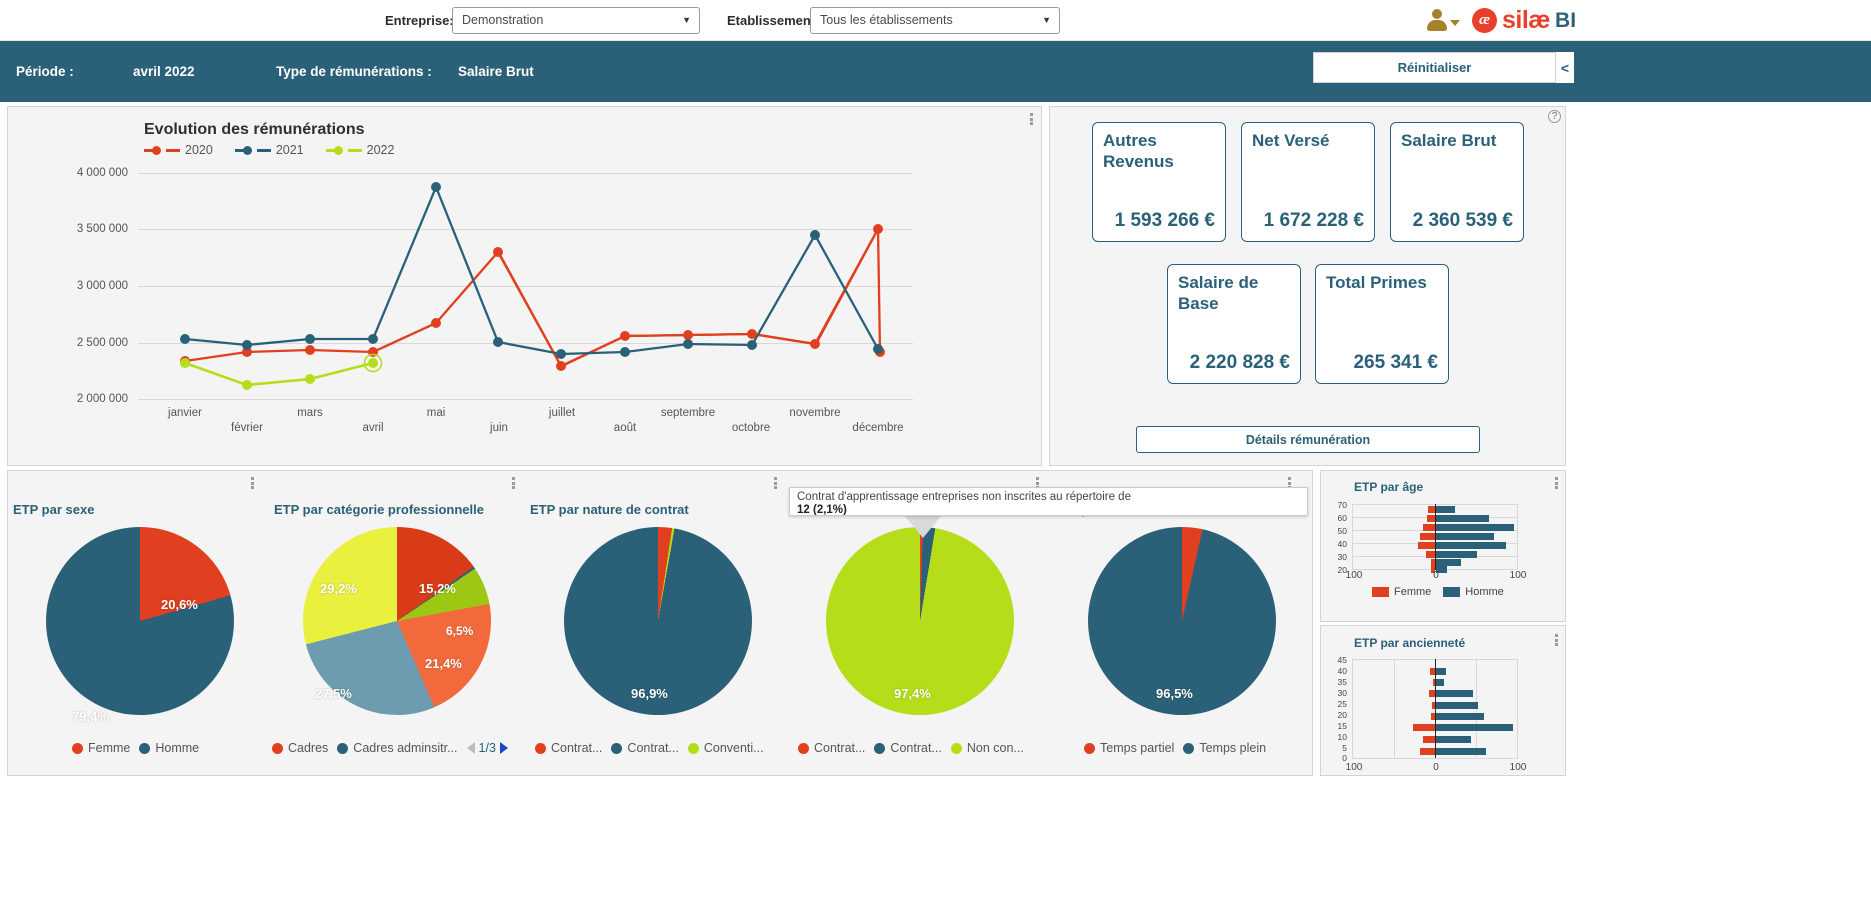 Image resolution: width=1871 pixels, height=920 pixels. I want to click on triangle-left-icon, so click(470, 748).